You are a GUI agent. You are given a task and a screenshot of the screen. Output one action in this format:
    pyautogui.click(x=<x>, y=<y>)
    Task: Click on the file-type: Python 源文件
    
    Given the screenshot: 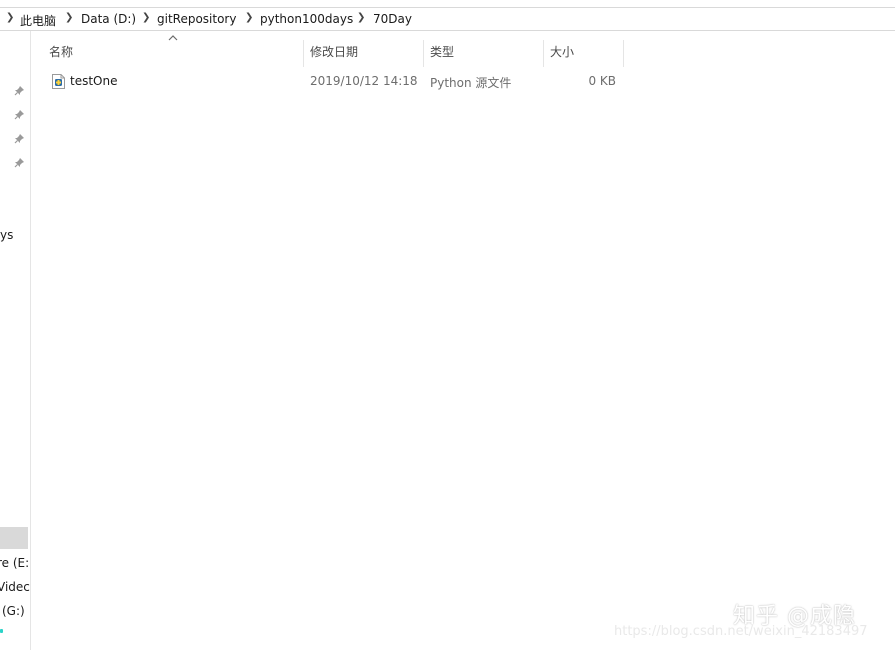 What is the action you would take?
    pyautogui.click(x=471, y=83)
    